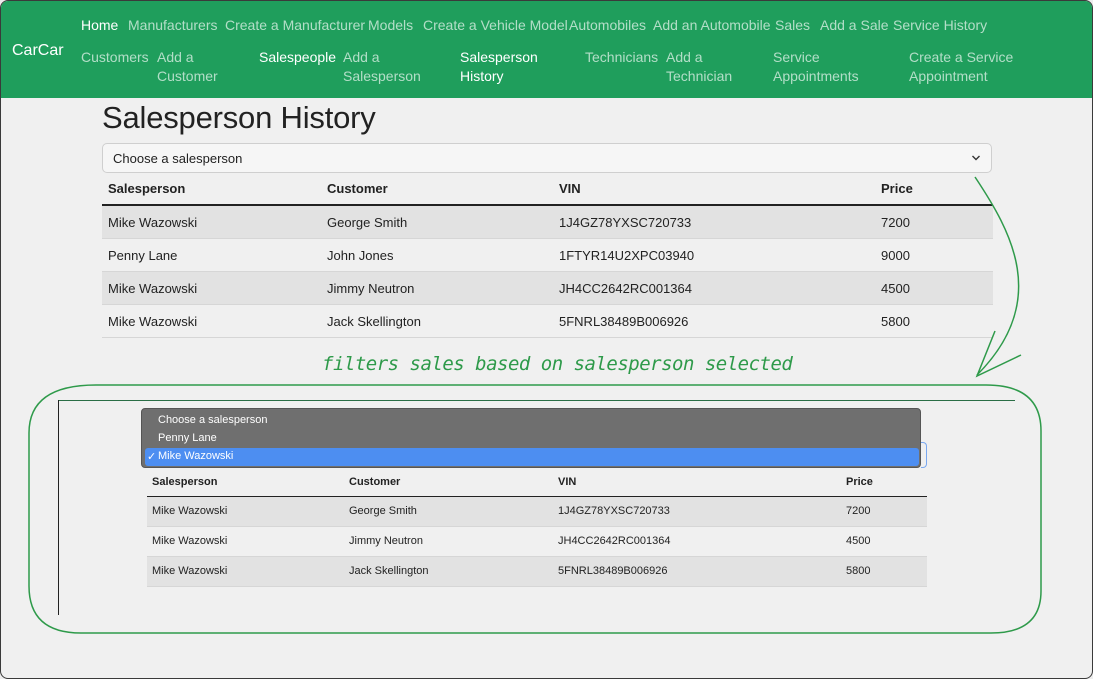 This screenshot has width=1093, height=679. What do you see at coordinates (196, 456) in the screenshot?
I see `dropdown-option-label: Mike Wazowski` at bounding box center [196, 456].